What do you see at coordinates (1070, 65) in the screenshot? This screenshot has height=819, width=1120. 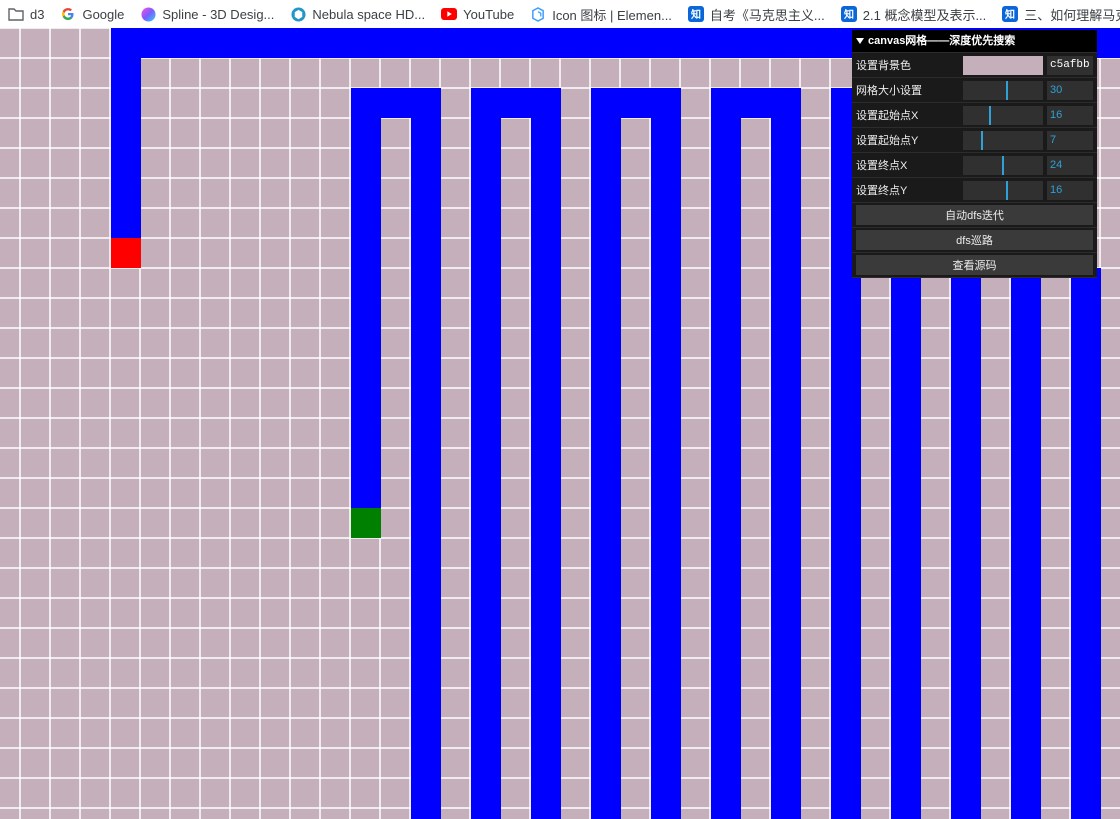 I see `bg-color-input: c5afbb` at bounding box center [1070, 65].